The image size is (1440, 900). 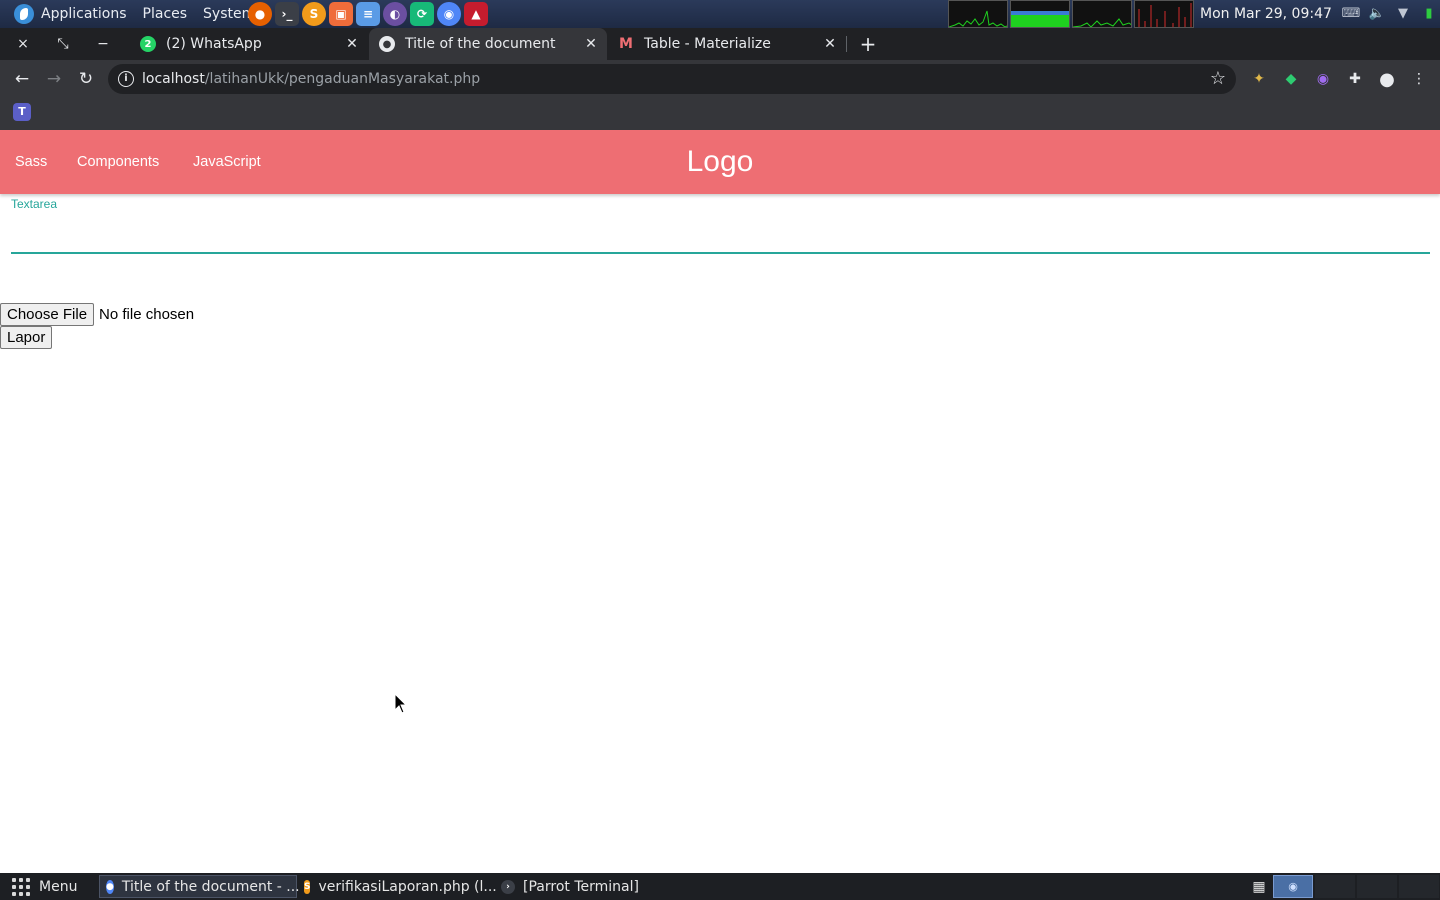 I want to click on nav-link-sass: Sass, so click(x=31, y=162).